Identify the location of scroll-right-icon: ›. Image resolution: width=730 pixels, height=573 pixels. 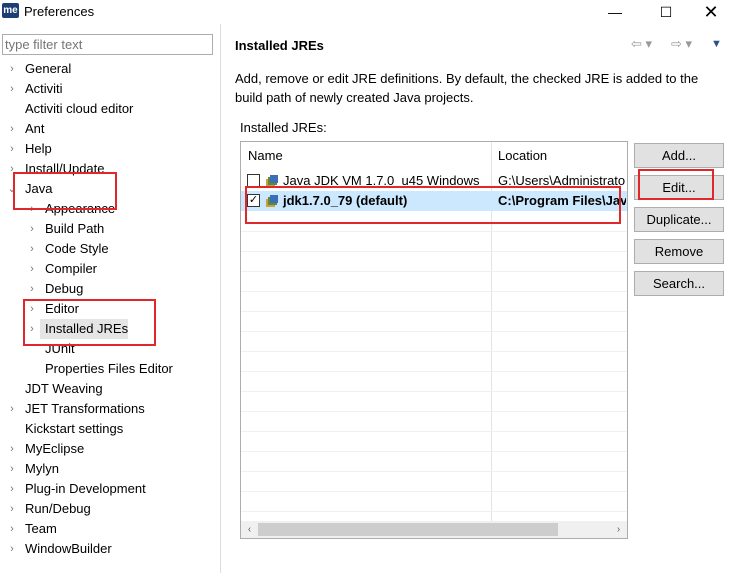
(618, 529).